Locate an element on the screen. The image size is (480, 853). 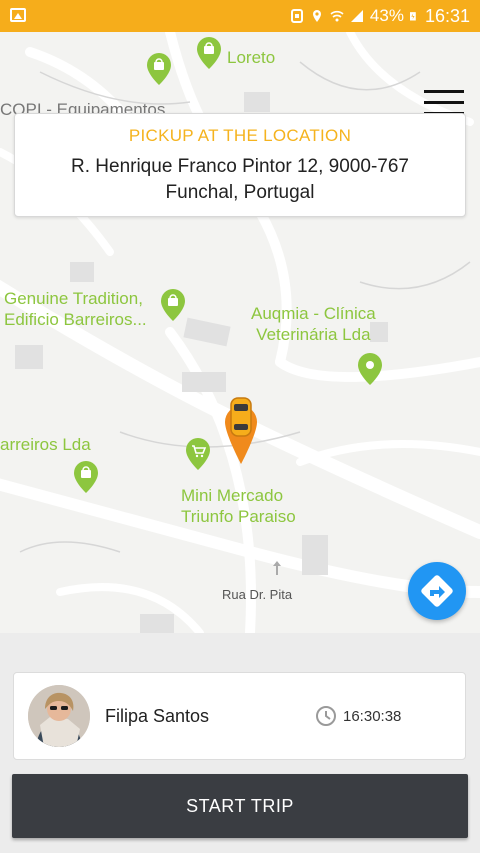
navigate-button is located at coordinates (437, 591).